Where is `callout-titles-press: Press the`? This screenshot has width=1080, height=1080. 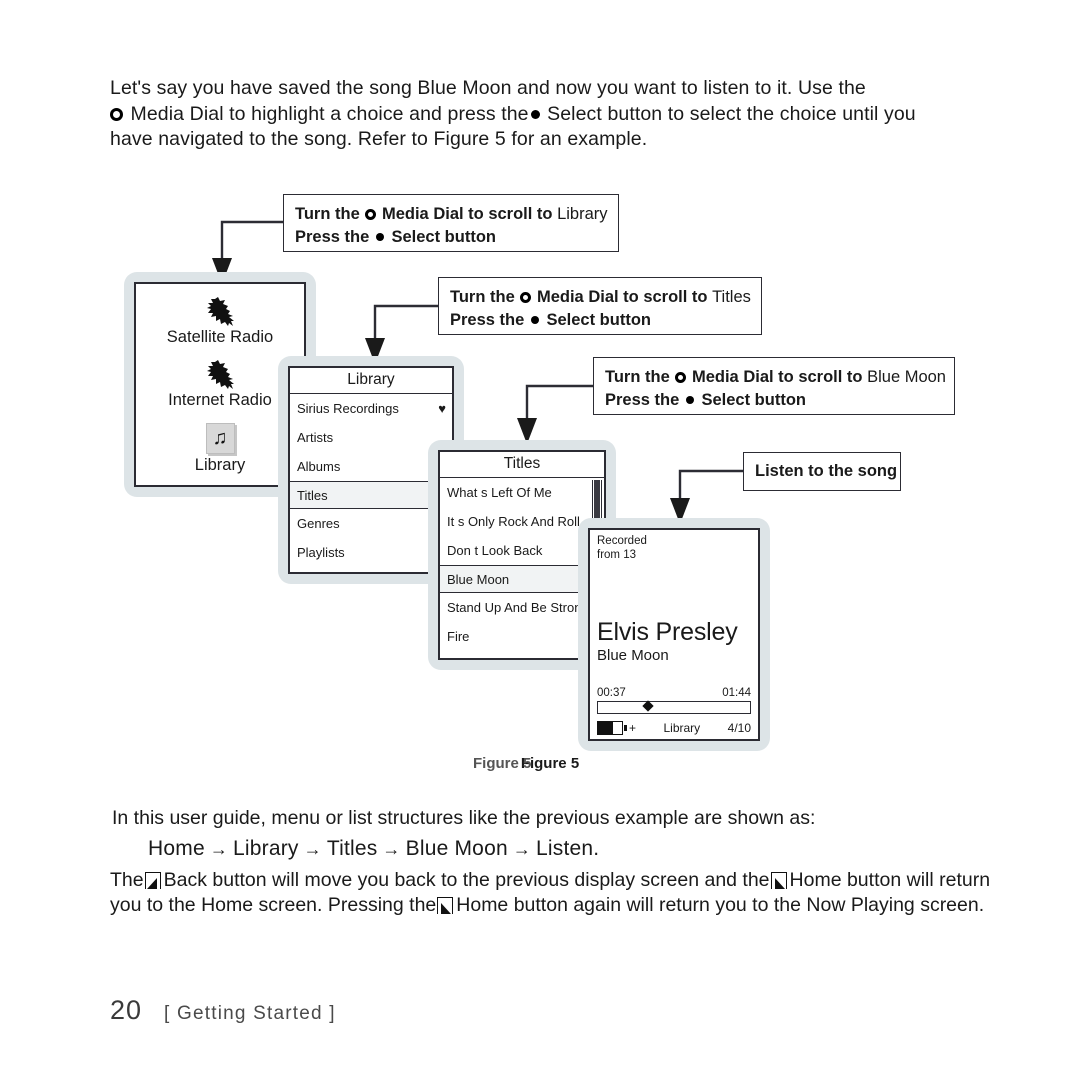
callout-titles-press: Press the is located at coordinates (487, 320).